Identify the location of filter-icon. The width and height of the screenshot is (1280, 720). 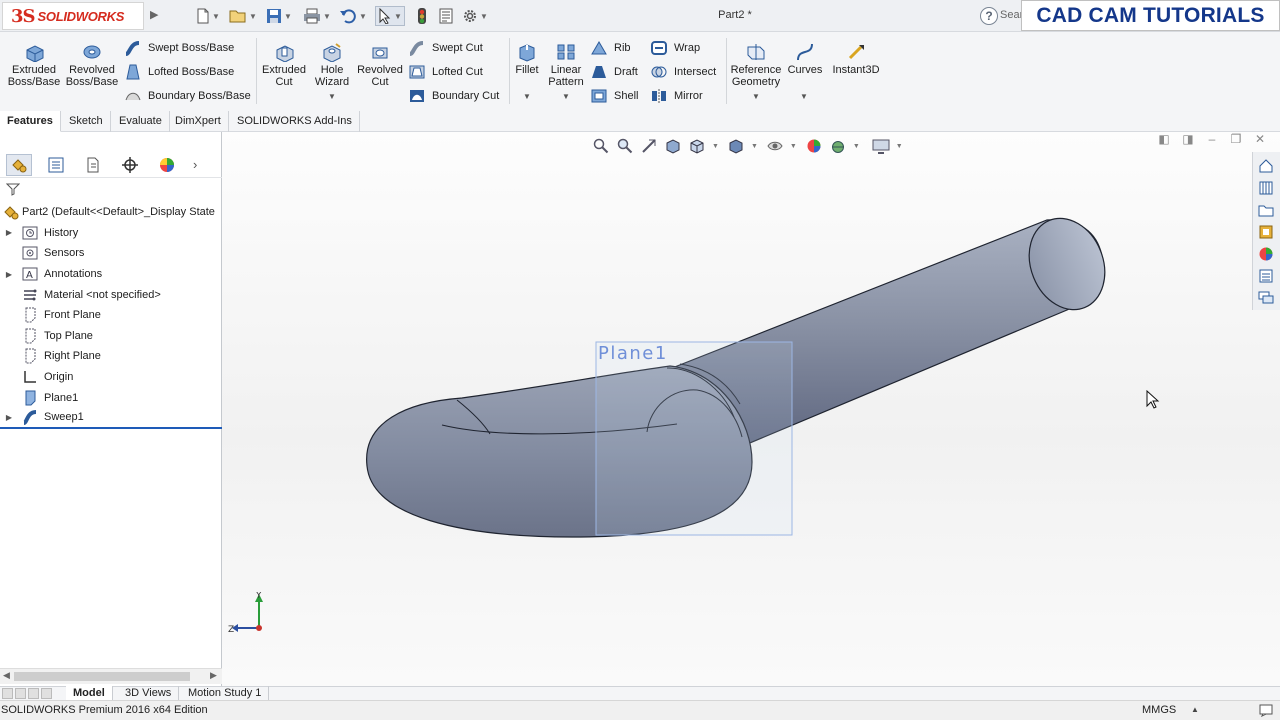
(13, 190).